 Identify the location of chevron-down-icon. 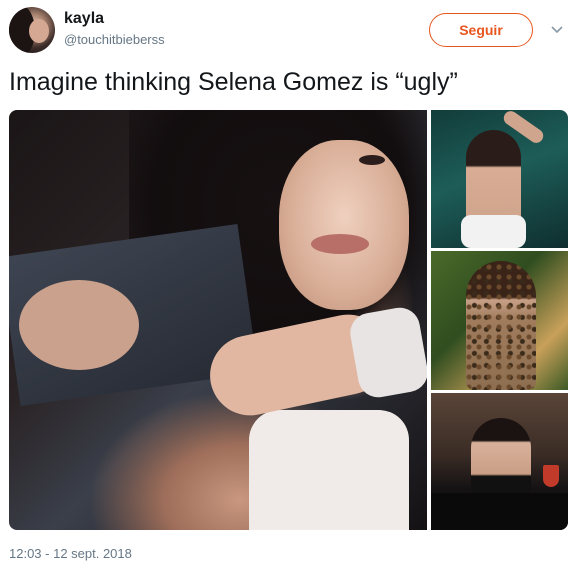
(557, 29).